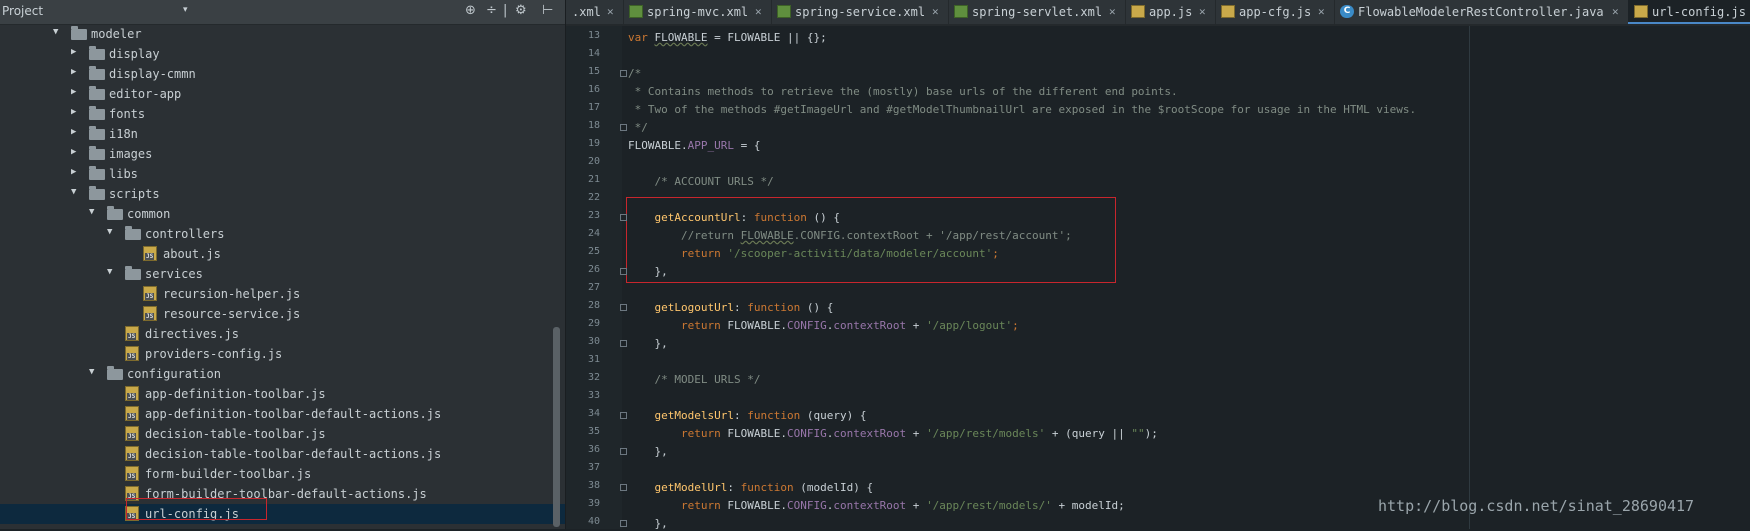 The image size is (1750, 531). I want to click on gear-icon: ⚙, so click(521, 11).